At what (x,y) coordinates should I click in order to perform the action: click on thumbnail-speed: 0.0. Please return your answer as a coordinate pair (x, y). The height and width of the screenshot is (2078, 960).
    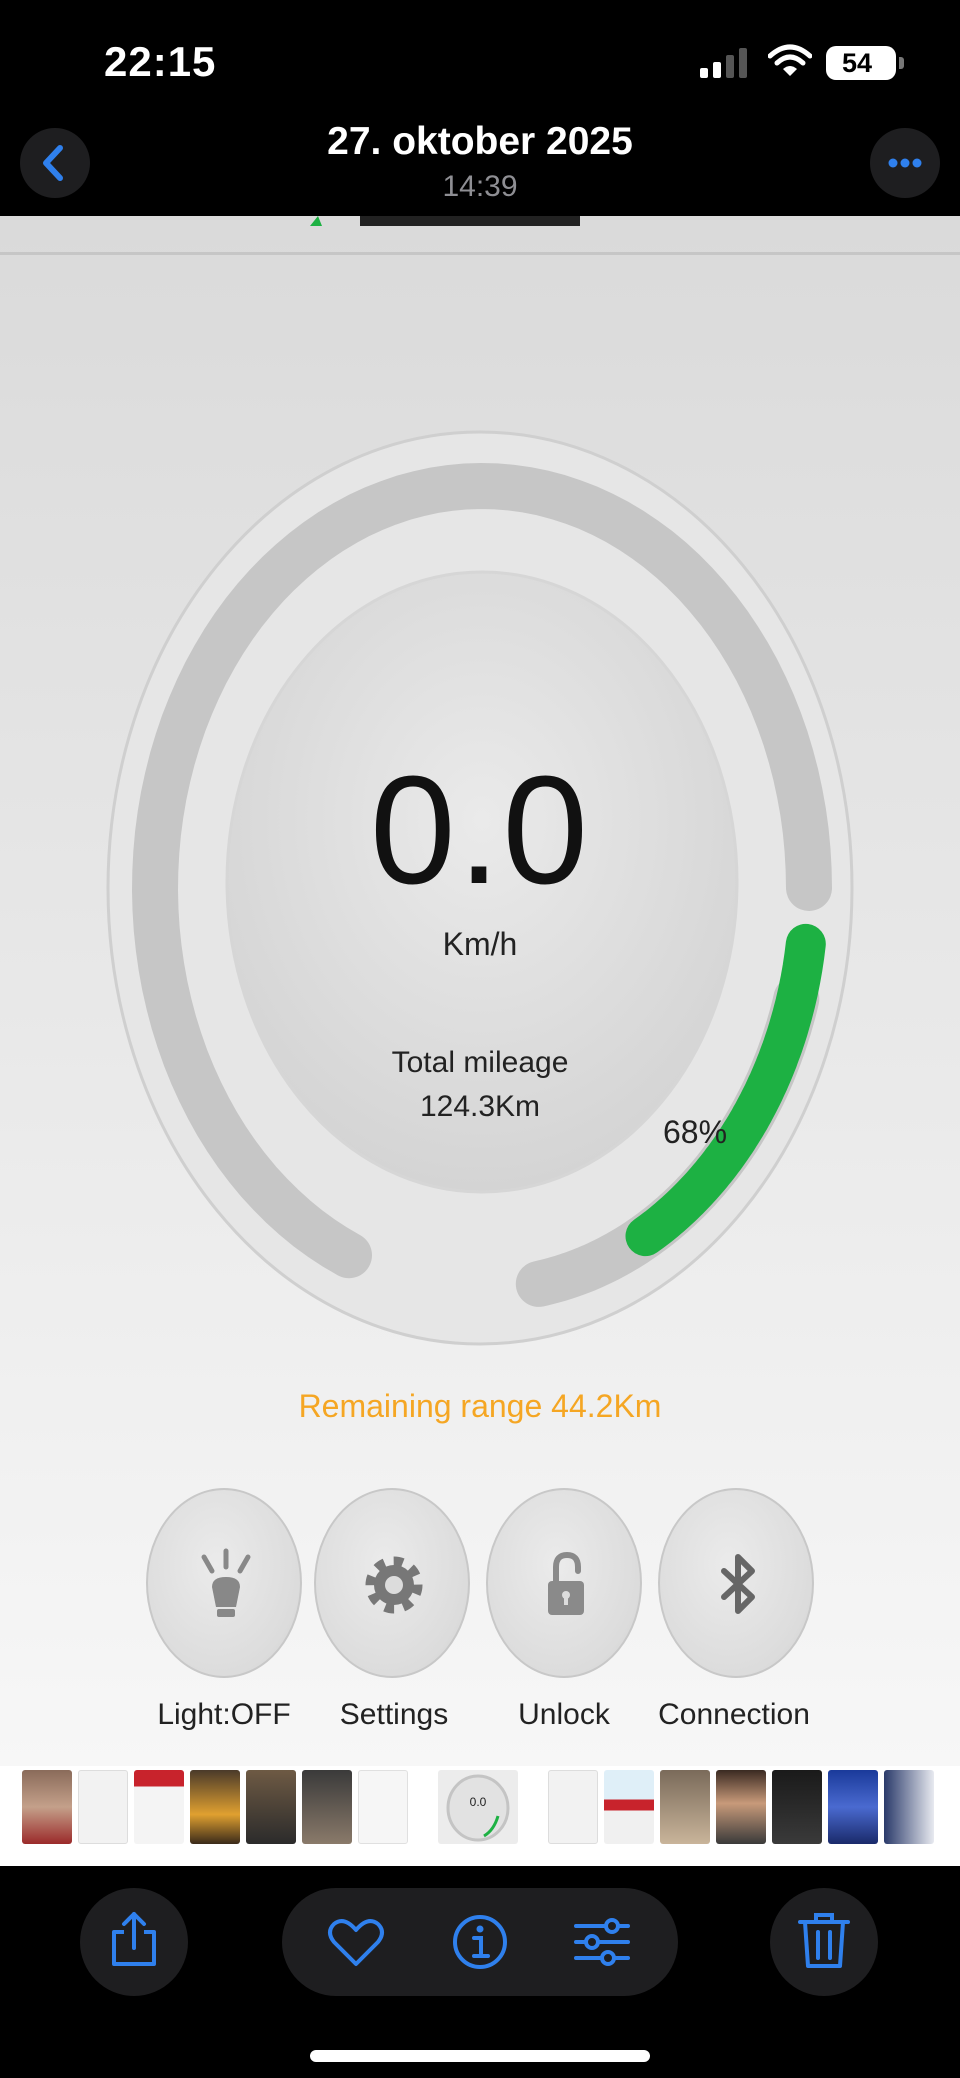
    Looking at the image, I should click on (478, 1802).